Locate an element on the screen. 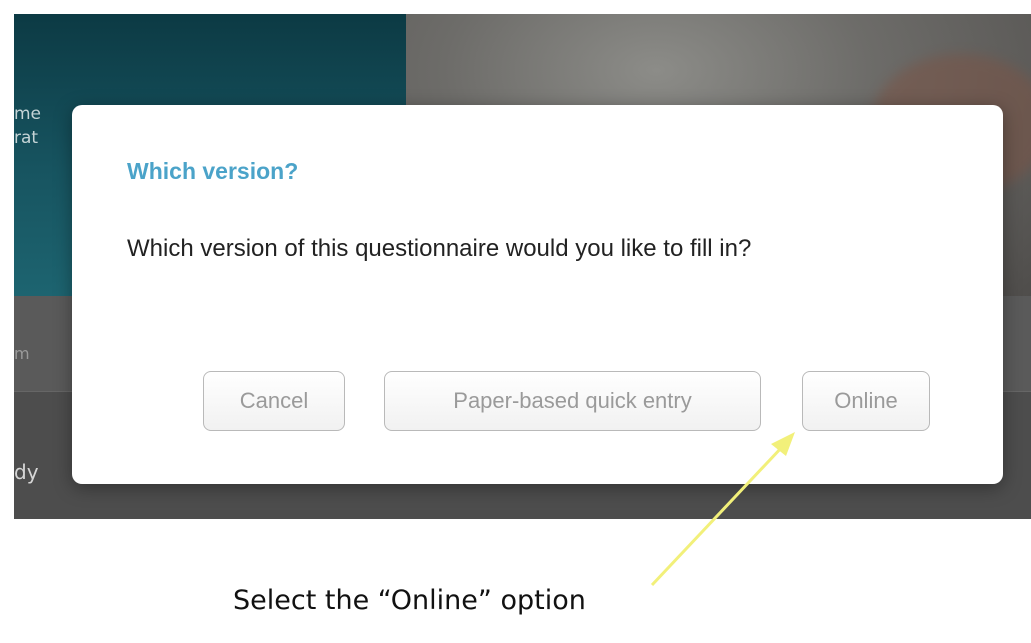  hero-text: me rat is located at coordinates (27, 126).